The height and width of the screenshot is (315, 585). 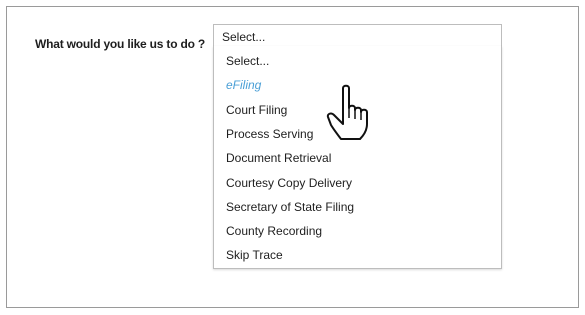 I want to click on option-document-retrieval: Document Retrieval, so click(x=278, y=158).